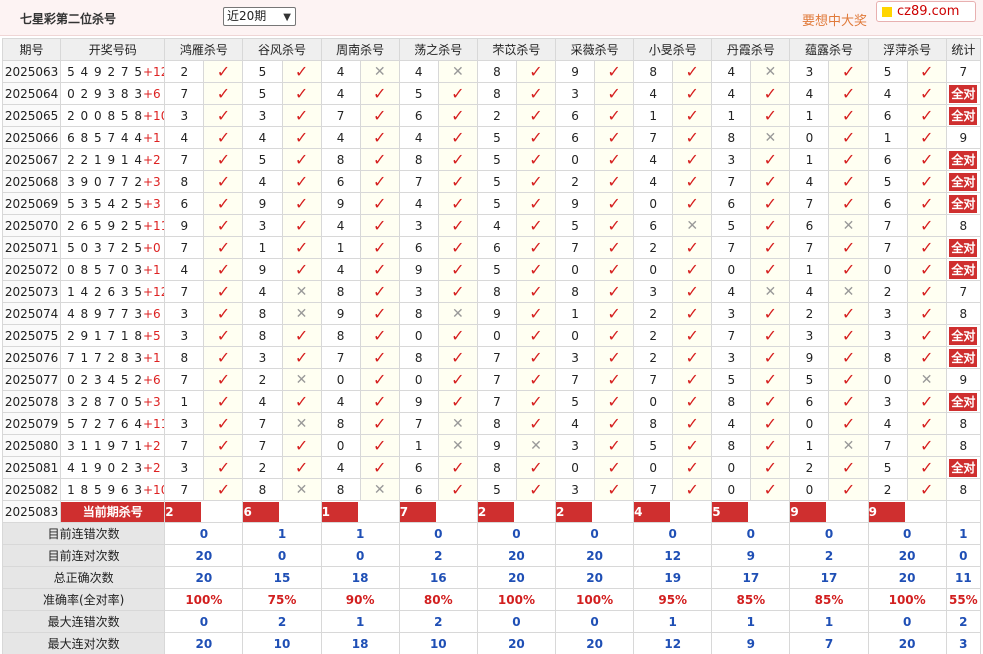 This screenshot has height=654, width=983. What do you see at coordinates (113, 137) in the screenshot?
I see `draw-numbers-cell: 6 8 5 7 4 4+1` at bounding box center [113, 137].